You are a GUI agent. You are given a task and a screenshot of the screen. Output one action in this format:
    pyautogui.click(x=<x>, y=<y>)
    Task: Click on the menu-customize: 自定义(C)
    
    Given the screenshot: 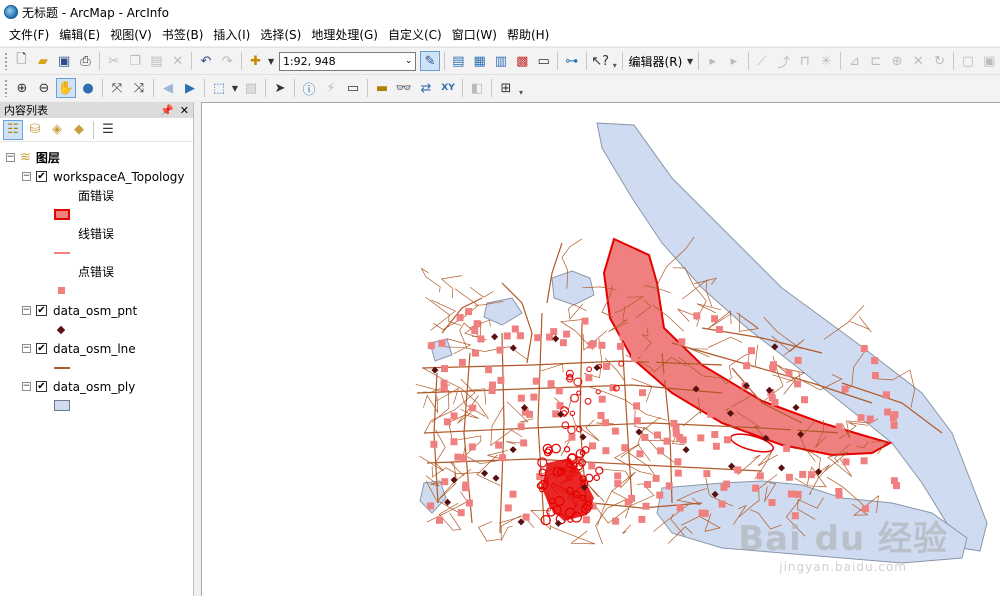 What is the action you would take?
    pyautogui.click(x=415, y=35)
    